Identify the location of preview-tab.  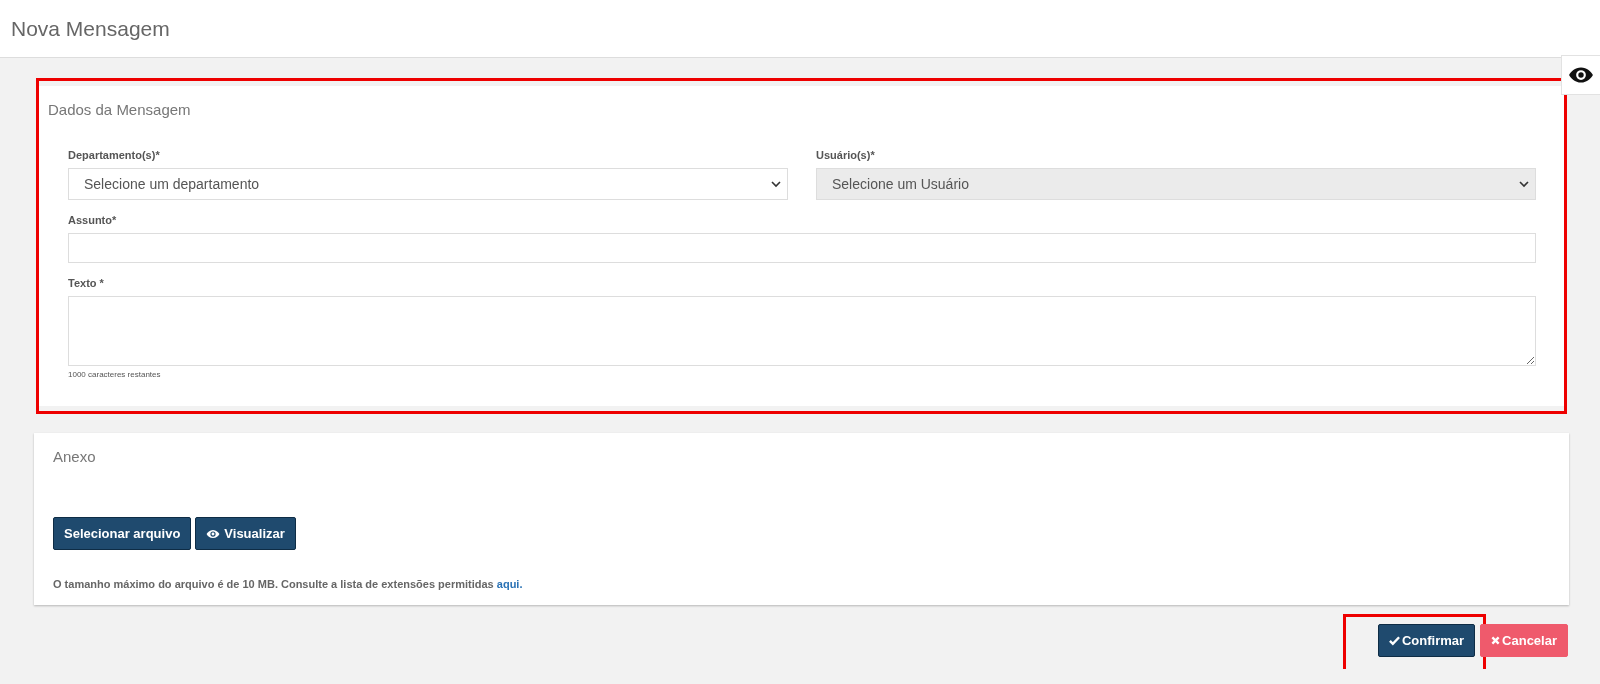
(1580, 75).